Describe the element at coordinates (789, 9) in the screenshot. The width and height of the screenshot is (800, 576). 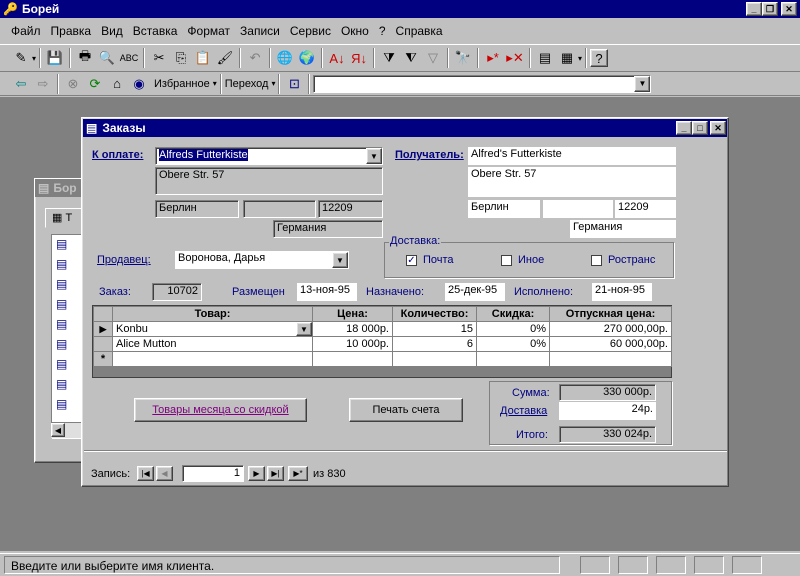
I see `close-button: ✕` at that location.